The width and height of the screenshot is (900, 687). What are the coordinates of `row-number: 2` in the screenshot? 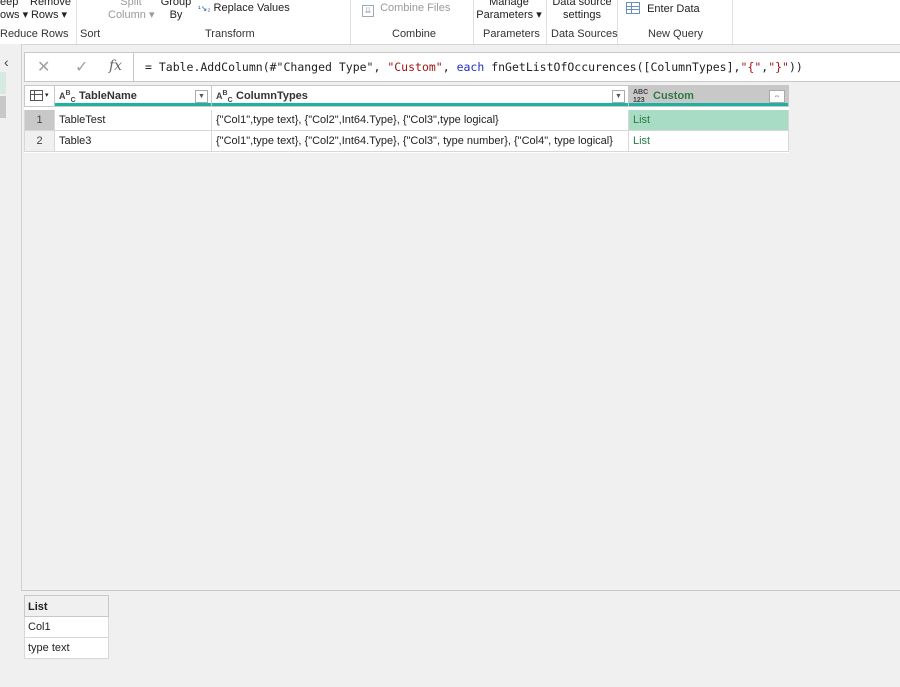 It's located at (39, 141).